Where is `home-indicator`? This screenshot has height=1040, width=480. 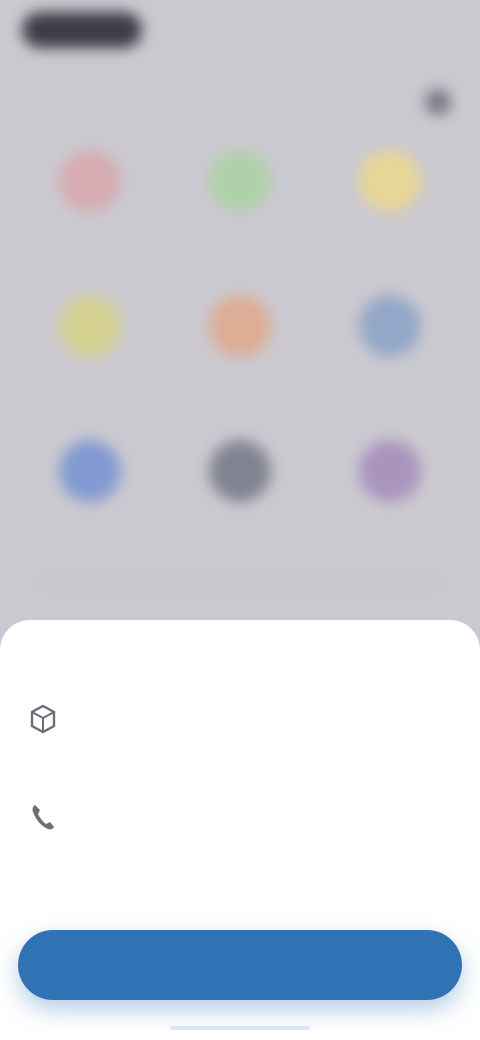 home-indicator is located at coordinates (240, 1028).